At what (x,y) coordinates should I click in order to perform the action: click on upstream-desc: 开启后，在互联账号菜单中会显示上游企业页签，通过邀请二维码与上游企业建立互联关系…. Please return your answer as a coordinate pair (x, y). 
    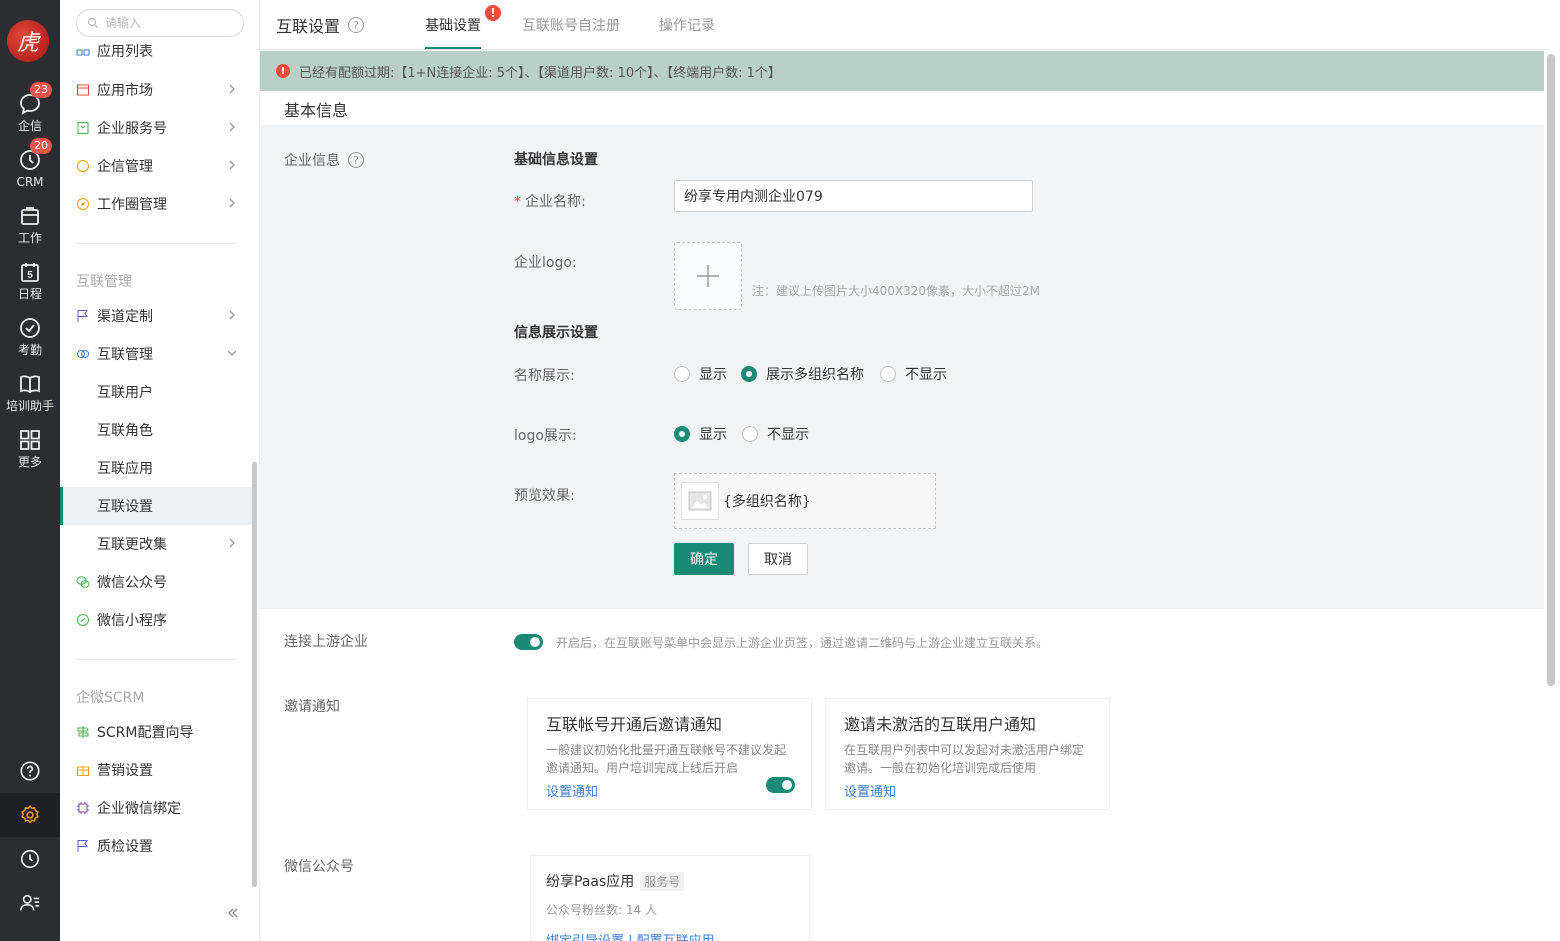
    Looking at the image, I should click on (802, 643).